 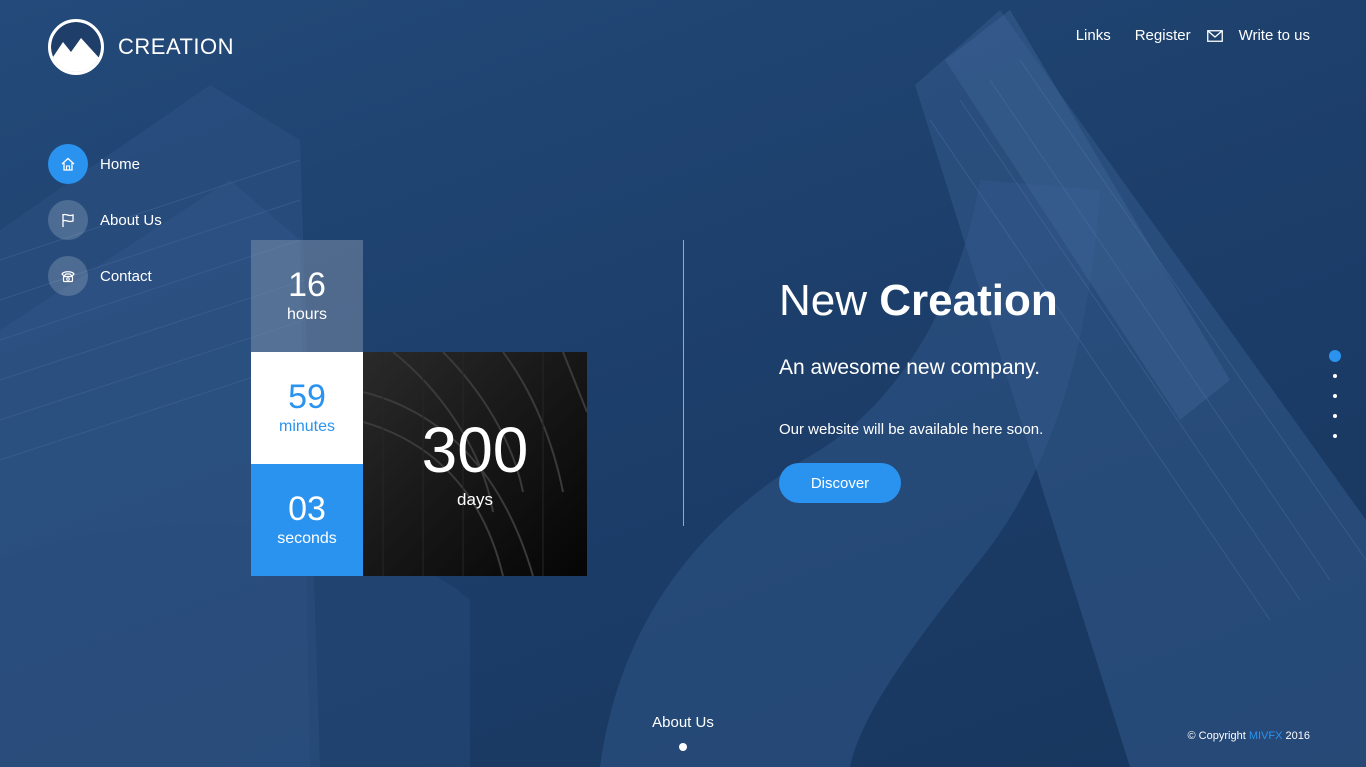 What do you see at coordinates (823, 300) in the screenshot?
I see `hero-title-light: New` at bounding box center [823, 300].